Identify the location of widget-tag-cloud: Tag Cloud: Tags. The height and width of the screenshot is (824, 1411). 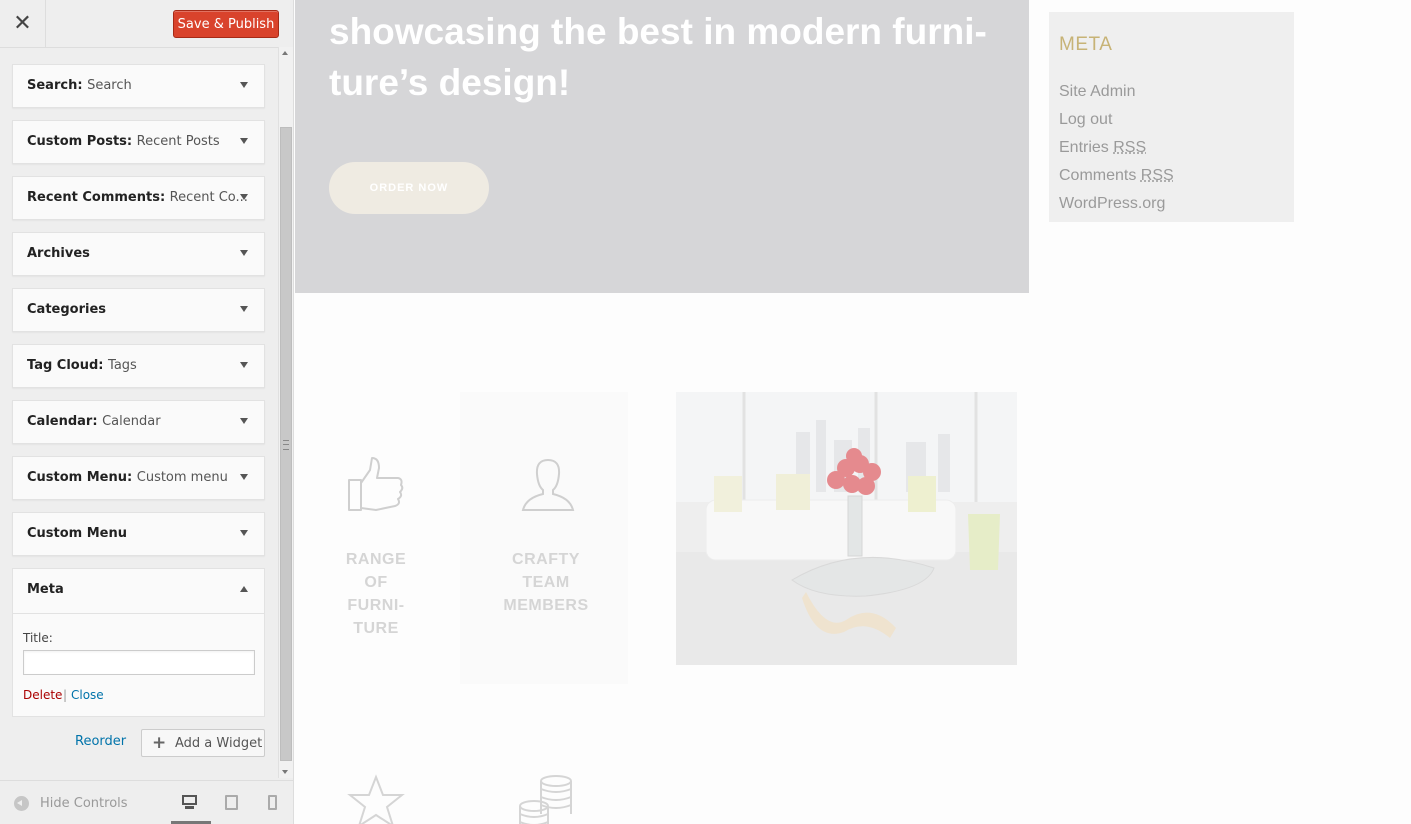
(138, 366).